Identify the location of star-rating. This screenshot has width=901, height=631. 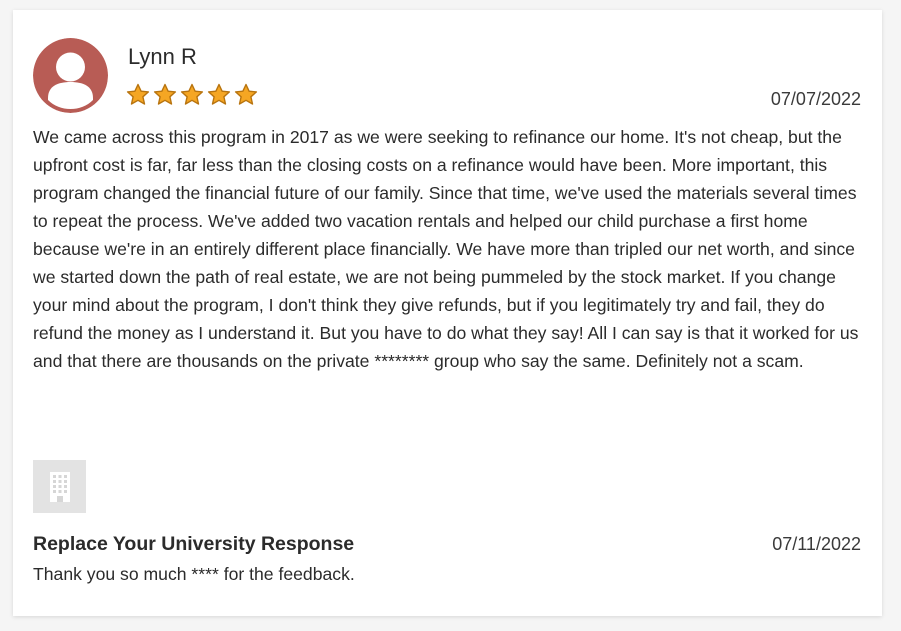
(192, 95).